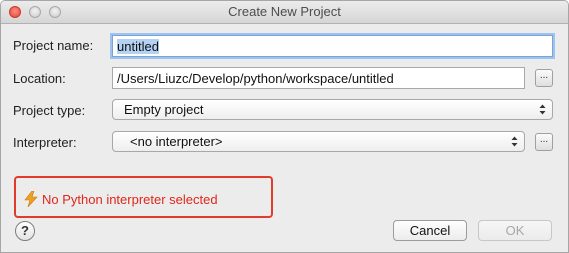 The height and width of the screenshot is (253, 569). Describe the element at coordinates (138, 46) in the screenshot. I see `project-name-value: untitled` at that location.